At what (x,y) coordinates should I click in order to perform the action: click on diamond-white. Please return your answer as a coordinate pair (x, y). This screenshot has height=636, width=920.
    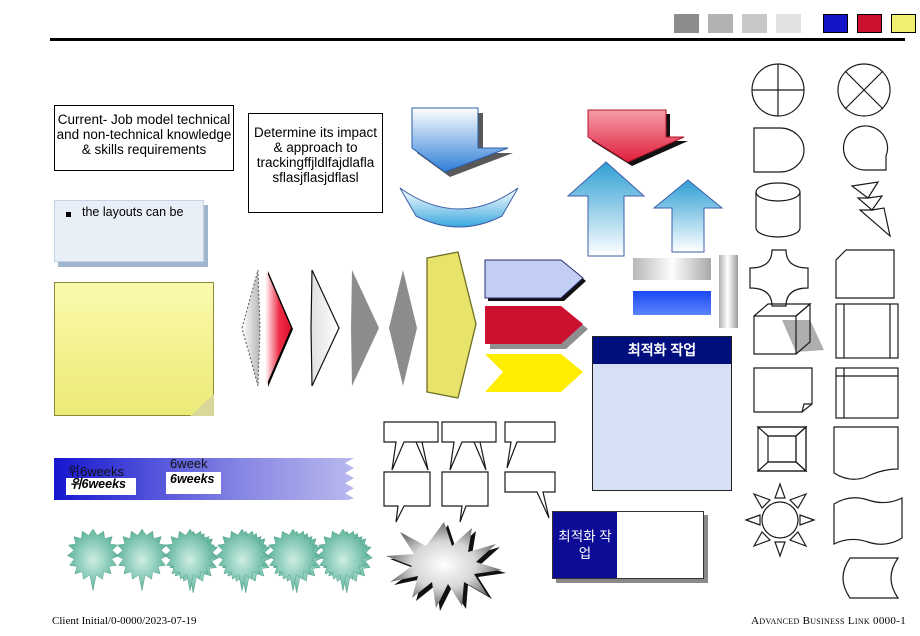
    Looking at the image, I should click on (325, 328).